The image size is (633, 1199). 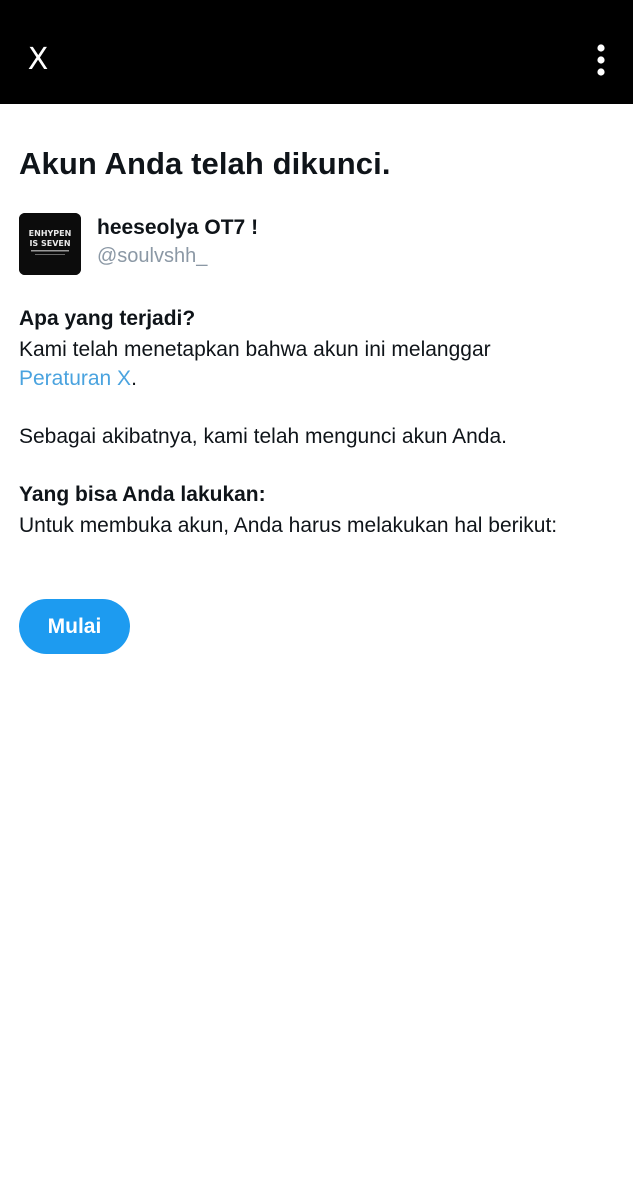 I want to click on x-logo-icon: X, so click(x=38, y=59).